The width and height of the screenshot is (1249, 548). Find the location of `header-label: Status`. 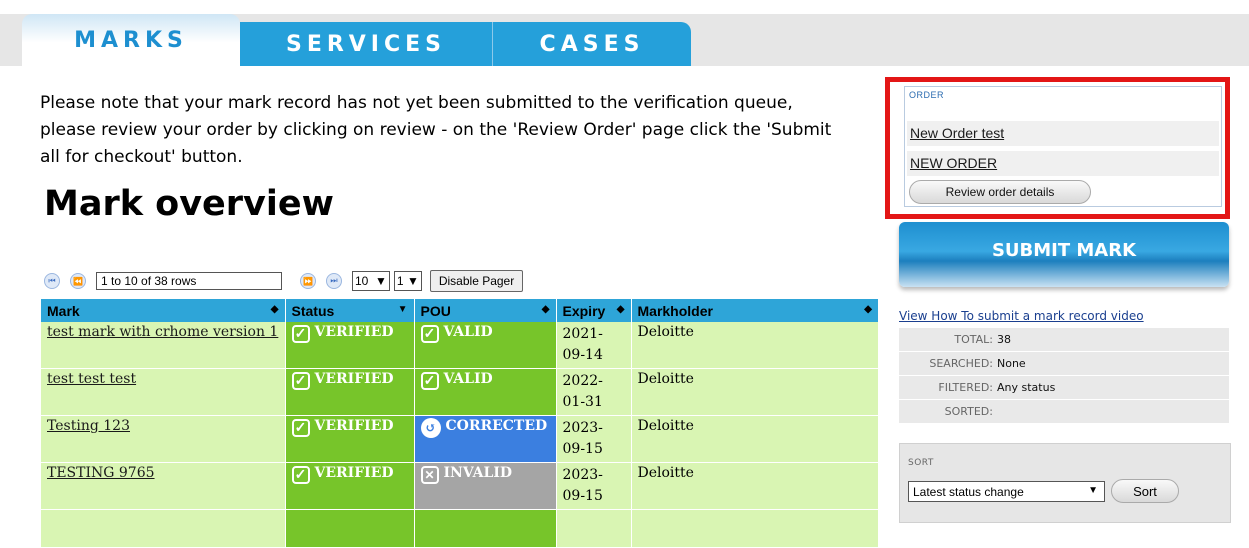

header-label: Status is located at coordinates (313, 310).